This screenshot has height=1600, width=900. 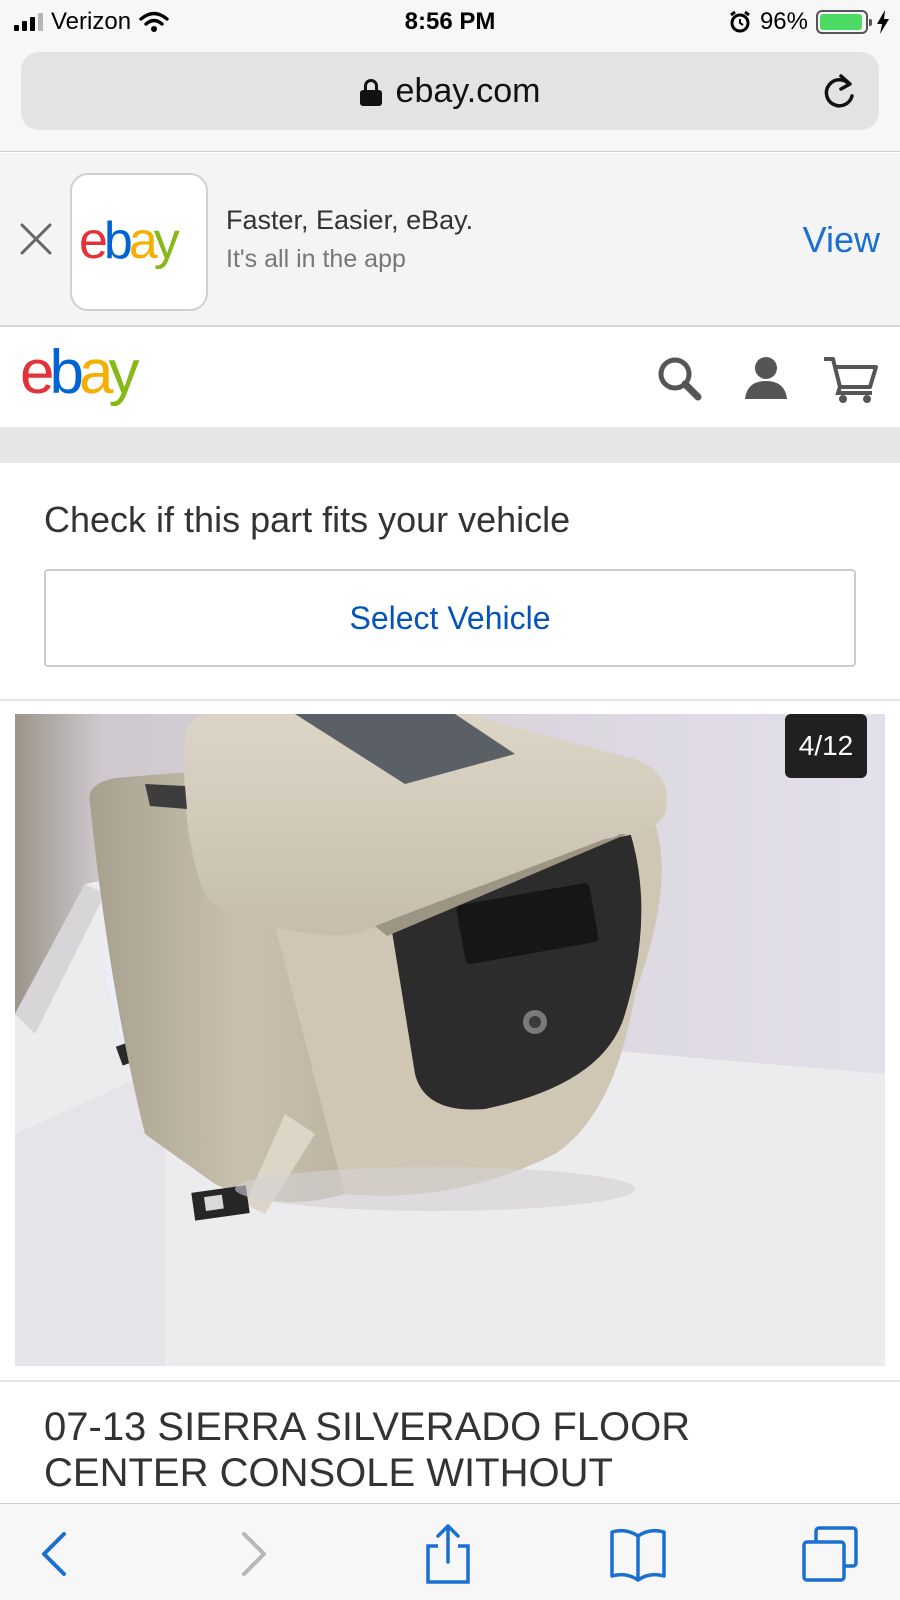 I want to click on close-icon, so click(x=36, y=239).